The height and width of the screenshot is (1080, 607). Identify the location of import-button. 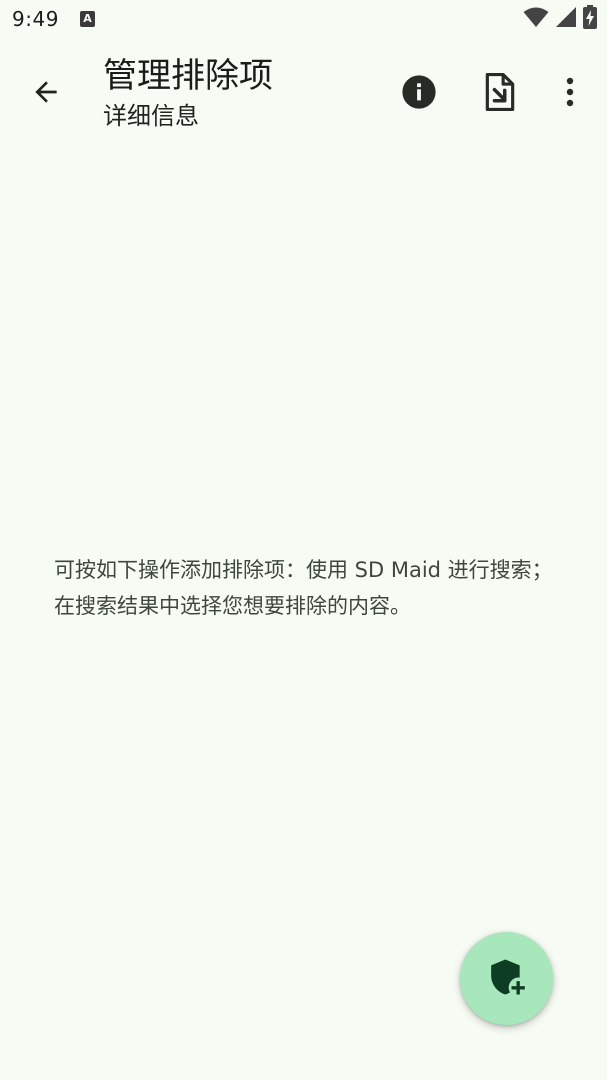
(500, 94).